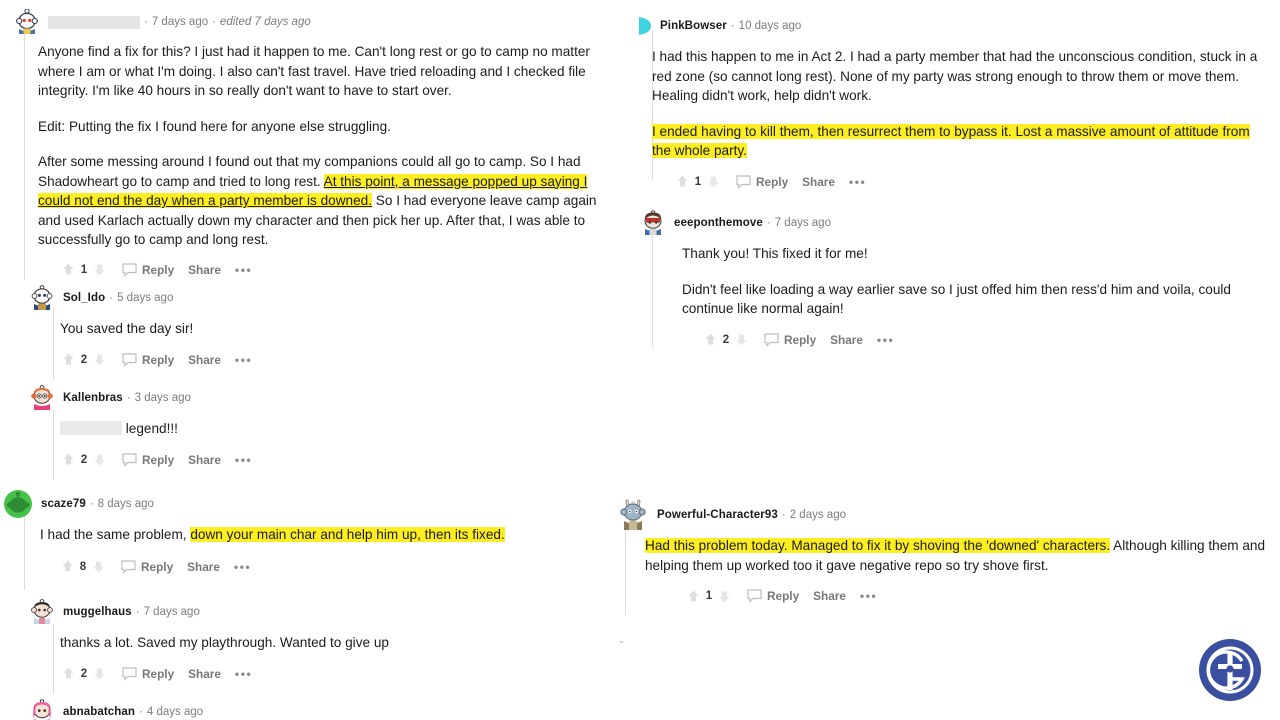 The width and height of the screenshot is (1280, 720). What do you see at coordinates (151, 428) in the screenshot?
I see `body-text: legend!!!` at bounding box center [151, 428].